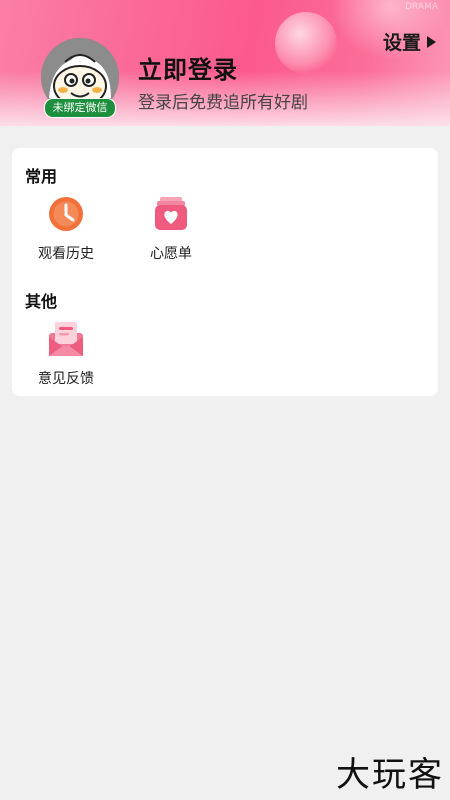 The height and width of the screenshot is (800, 450). Describe the element at coordinates (66, 339) in the screenshot. I see `feedback-mail-icon` at that location.